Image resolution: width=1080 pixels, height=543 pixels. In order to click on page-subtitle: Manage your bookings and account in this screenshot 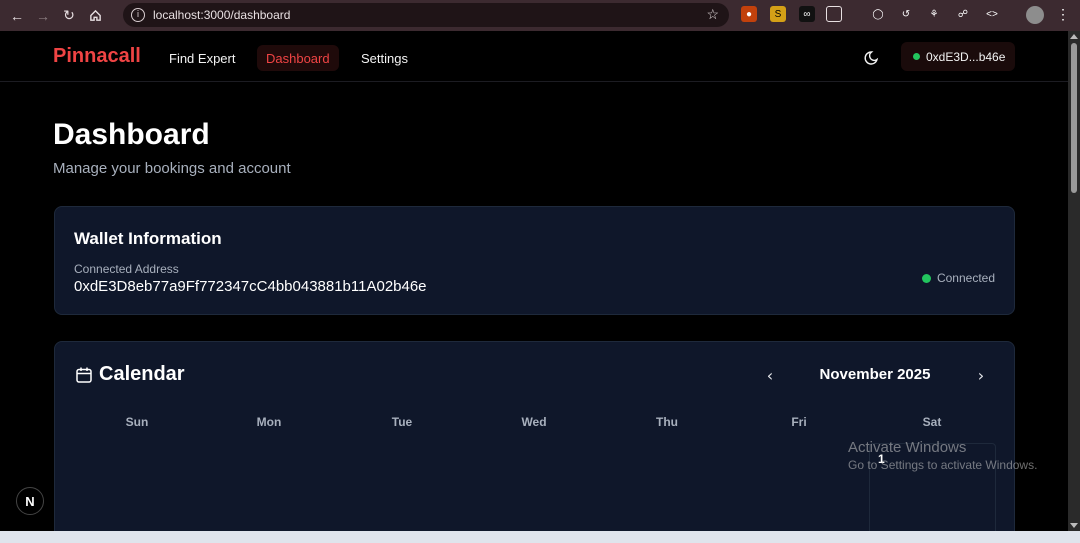, I will do `click(172, 168)`.